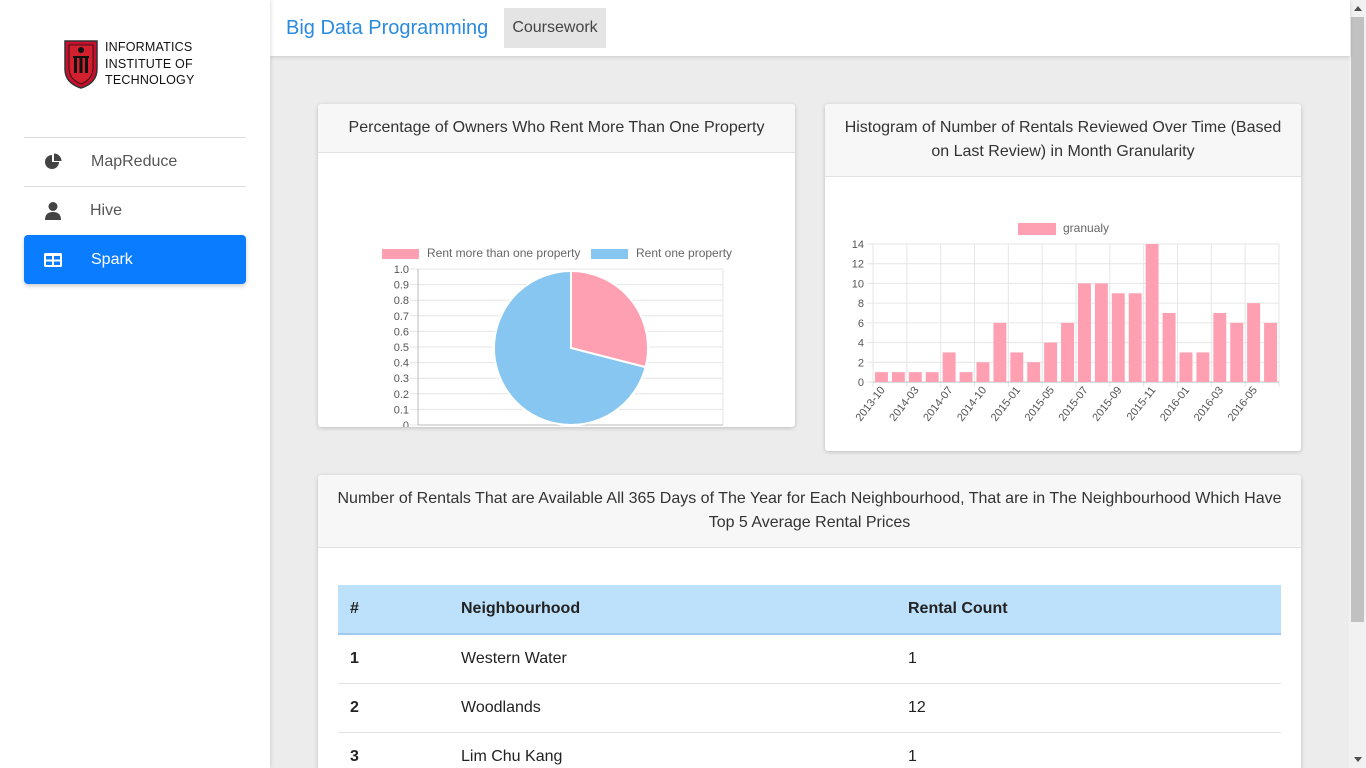 The width and height of the screenshot is (1366, 768). What do you see at coordinates (81, 64) in the screenshot?
I see `shield-logo-icon` at bounding box center [81, 64].